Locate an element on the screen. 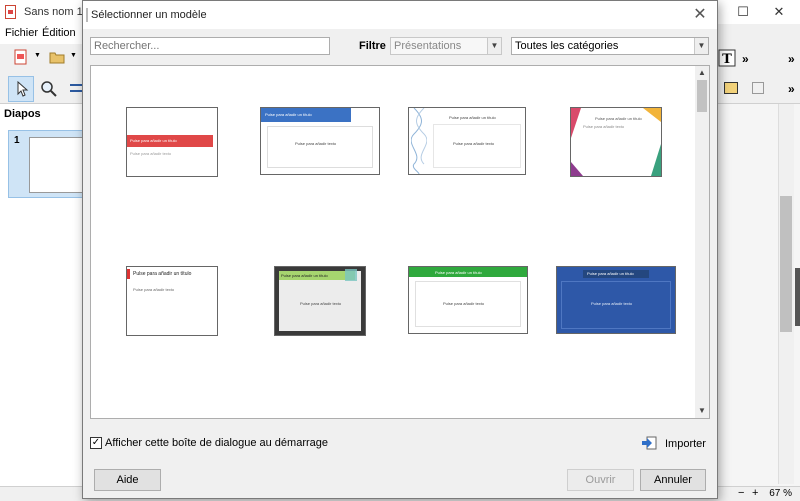 The image size is (800, 501). drawing-overflow-icon: » is located at coordinates (791, 89).